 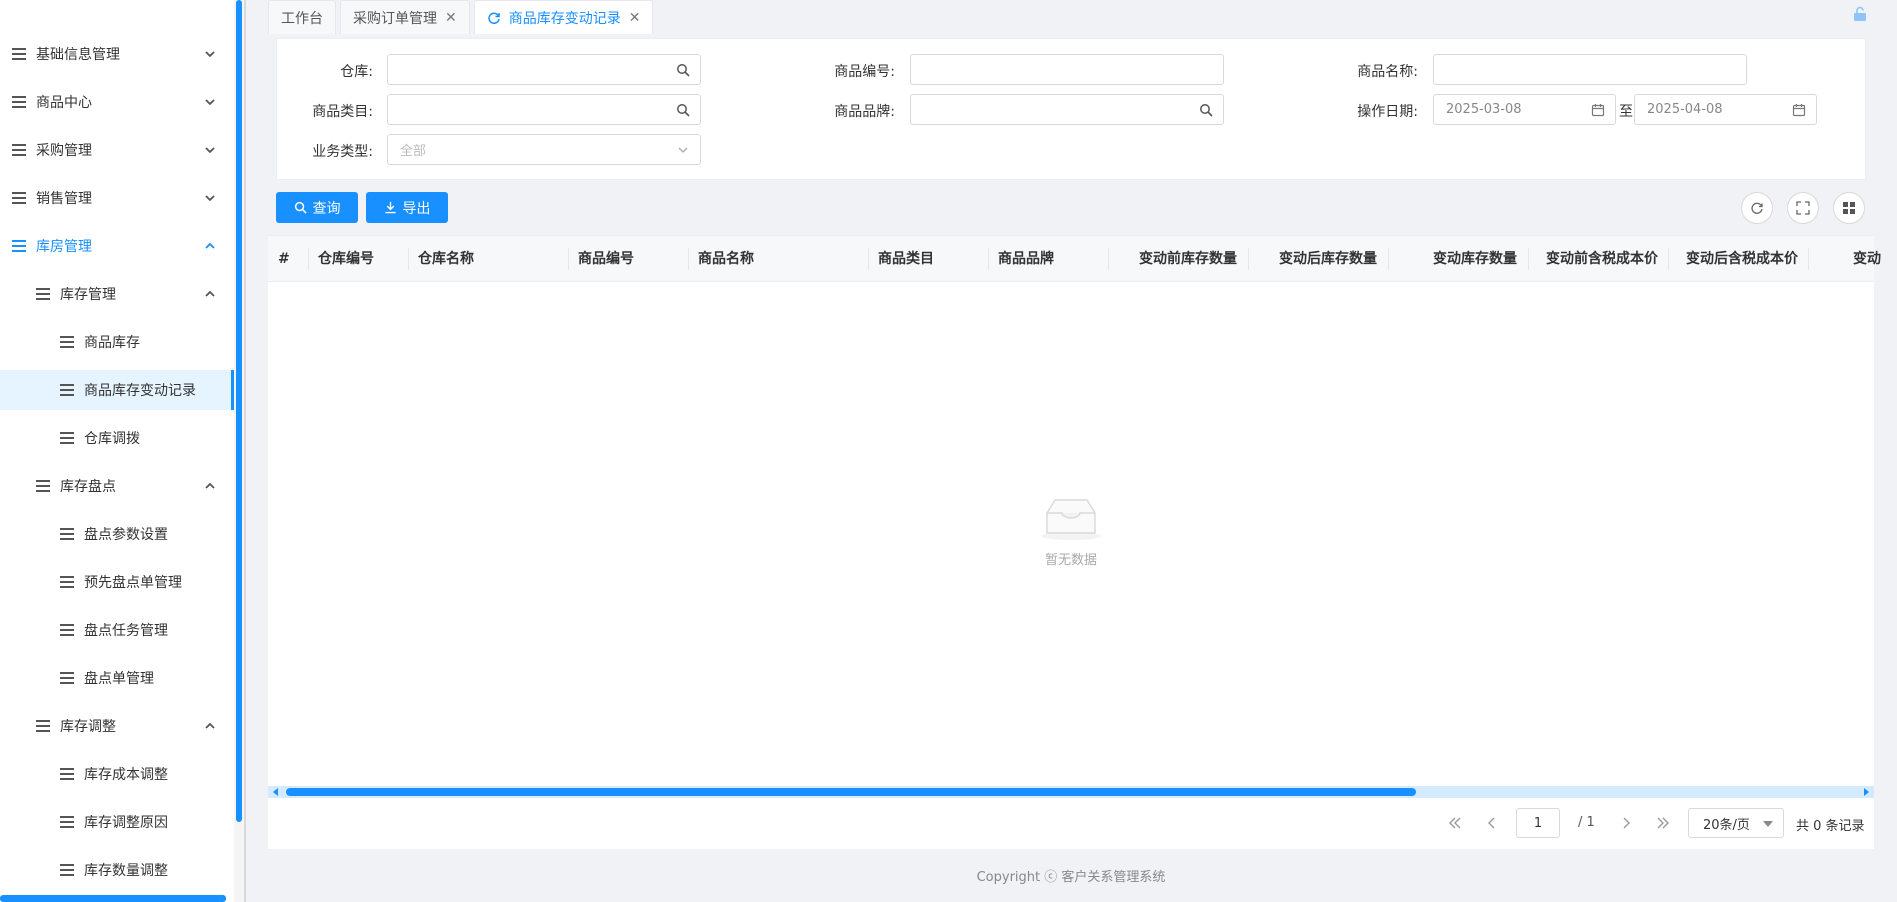 What do you see at coordinates (1455, 823) in the screenshot?
I see `first-page-icon` at bounding box center [1455, 823].